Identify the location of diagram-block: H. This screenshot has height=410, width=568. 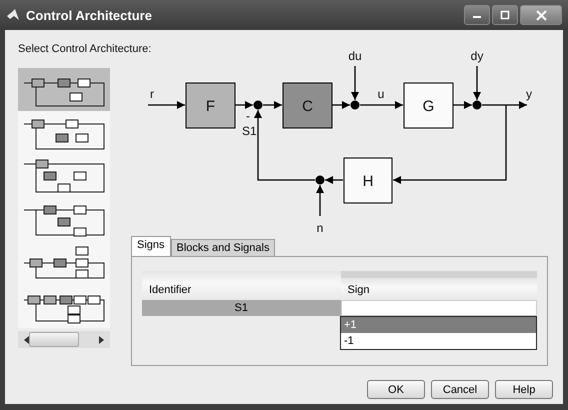
(368, 181).